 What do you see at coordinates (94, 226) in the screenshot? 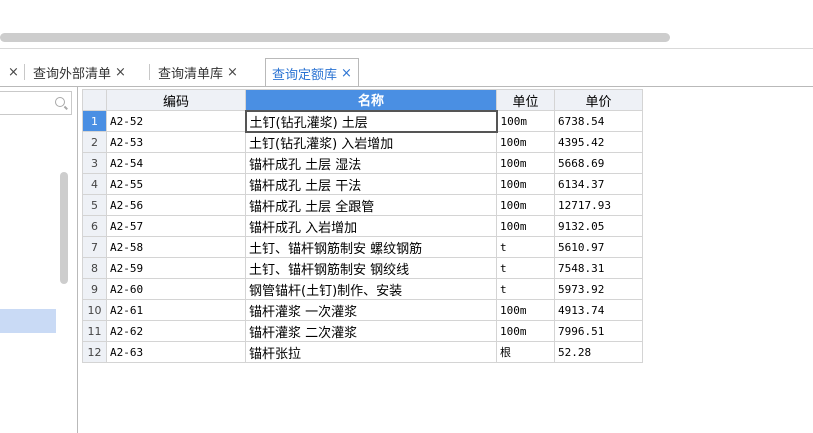
I see `row-number: 6` at bounding box center [94, 226].